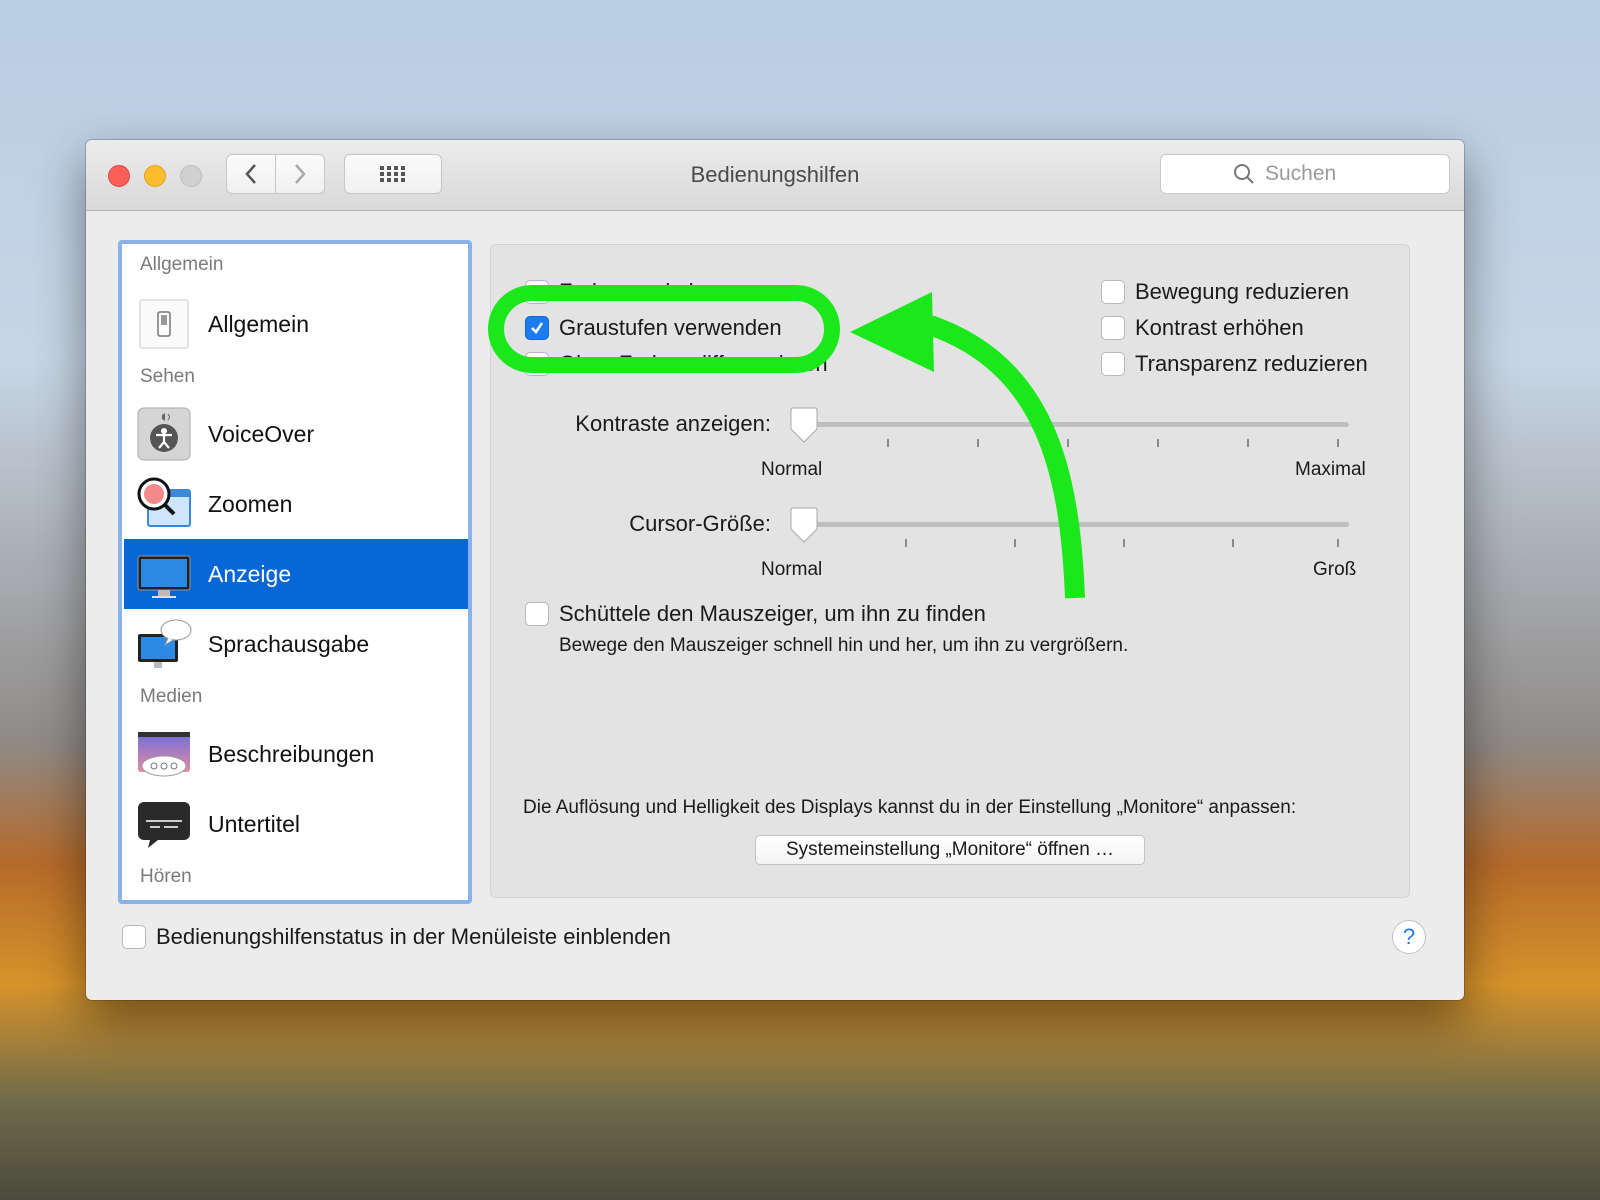 The width and height of the screenshot is (1600, 1200). I want to click on reduce-transparency-checkbox, so click(1113, 364).